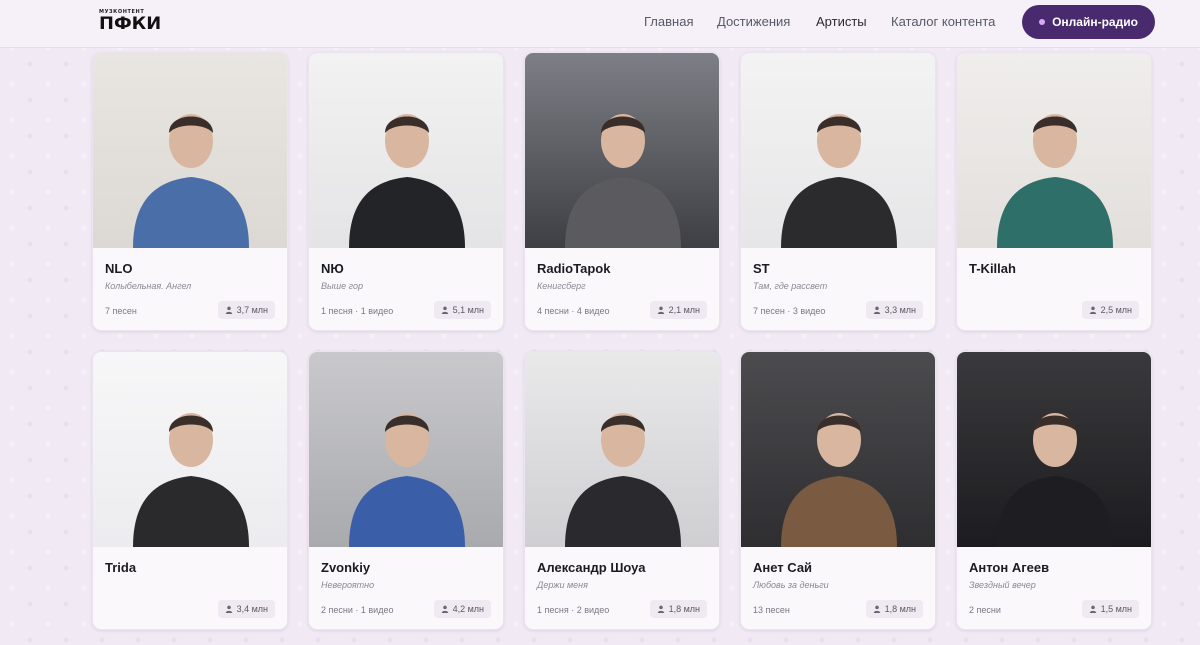  Describe the element at coordinates (900, 310) in the screenshot. I see `listeners-count: 3,3 млн` at that location.